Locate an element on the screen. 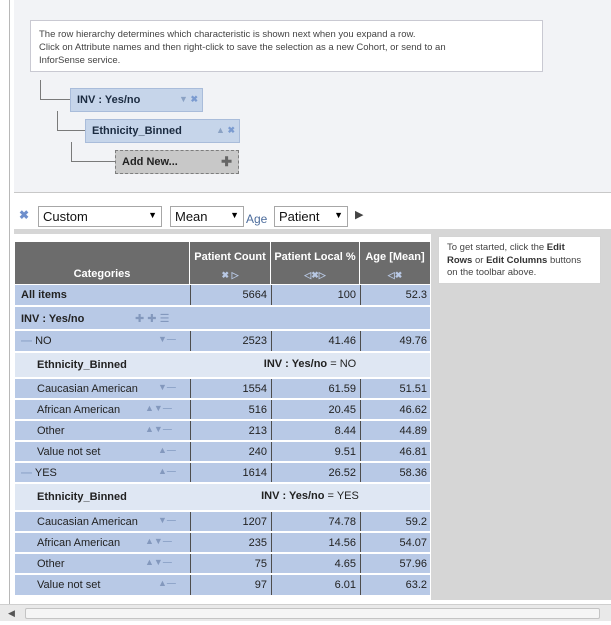 This screenshot has width=611, height=625. header-label: Patient Local % is located at coordinates (315, 257).